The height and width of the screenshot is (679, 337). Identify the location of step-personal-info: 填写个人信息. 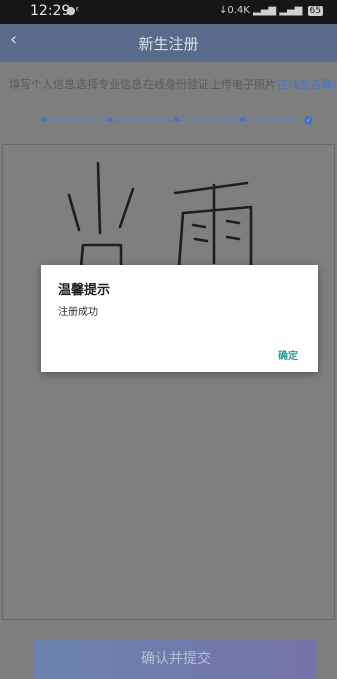
(42, 84).